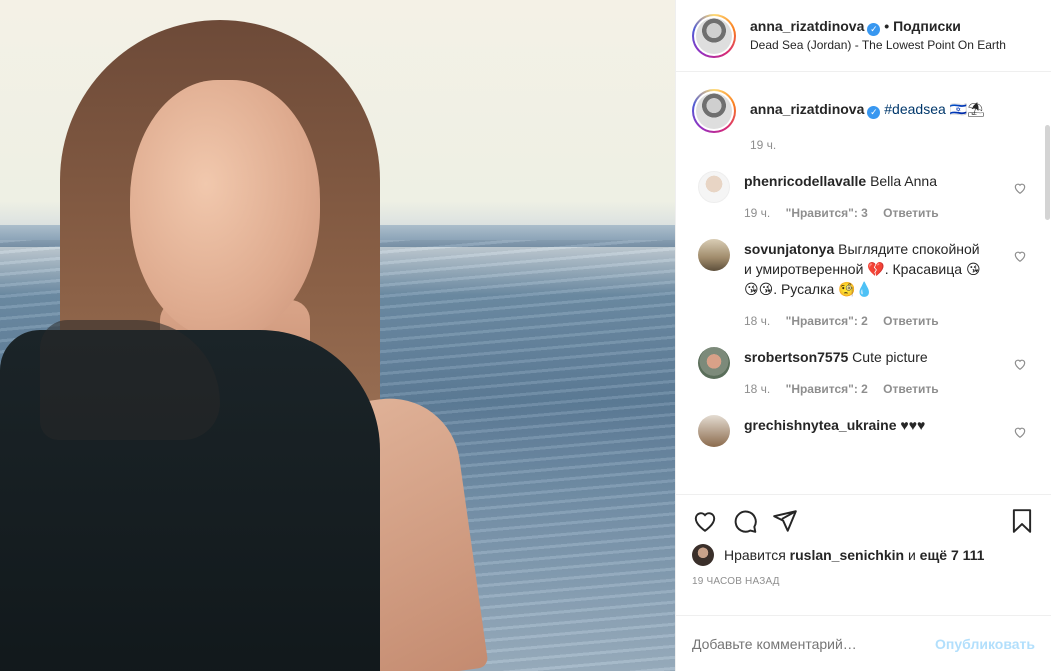  What do you see at coordinates (985, 644) in the screenshot?
I see `publish-button: Опубликовать` at bounding box center [985, 644].